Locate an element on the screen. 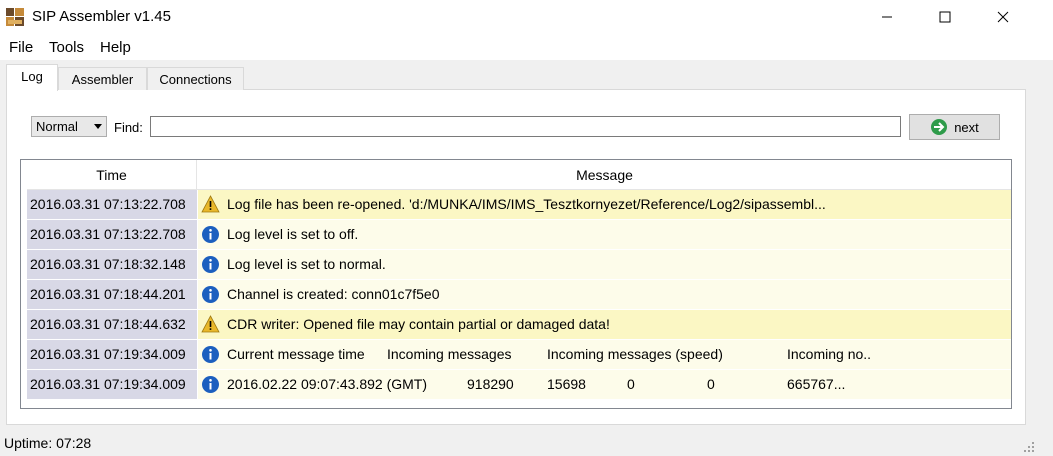 The image size is (1053, 456). table-header: Time Message is located at coordinates (519, 175).